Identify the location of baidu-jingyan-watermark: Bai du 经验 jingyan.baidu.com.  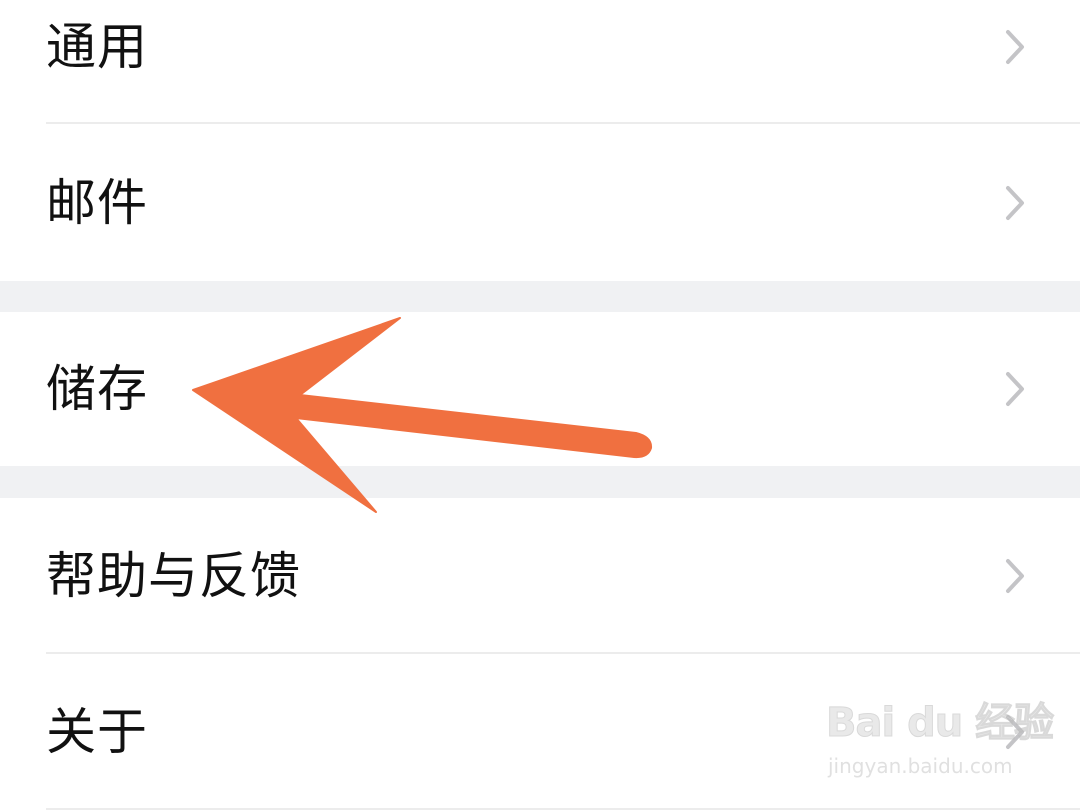
(939, 740).